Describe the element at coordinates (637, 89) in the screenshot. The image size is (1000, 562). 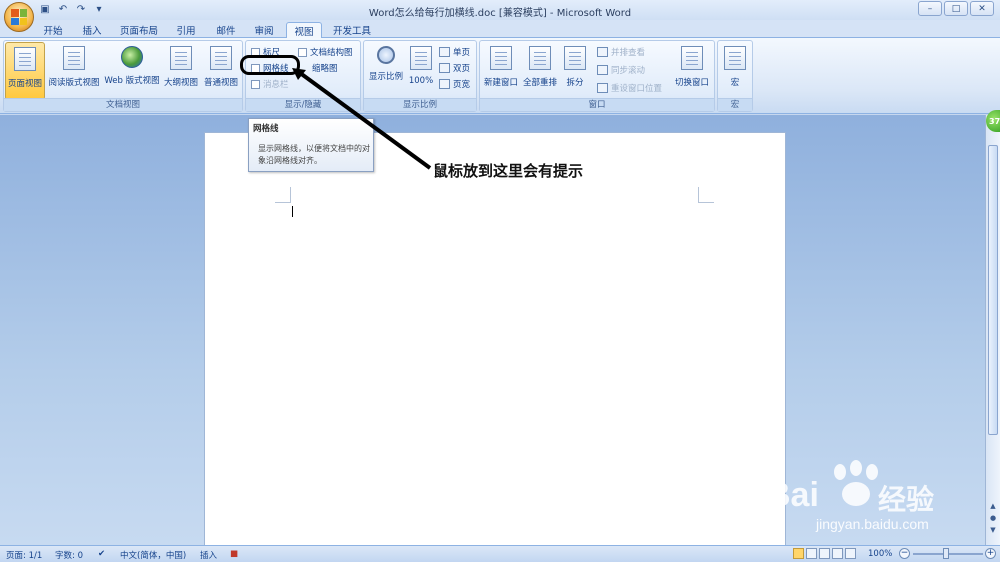
I see `reset-window-label: 重设窗口位置` at that location.